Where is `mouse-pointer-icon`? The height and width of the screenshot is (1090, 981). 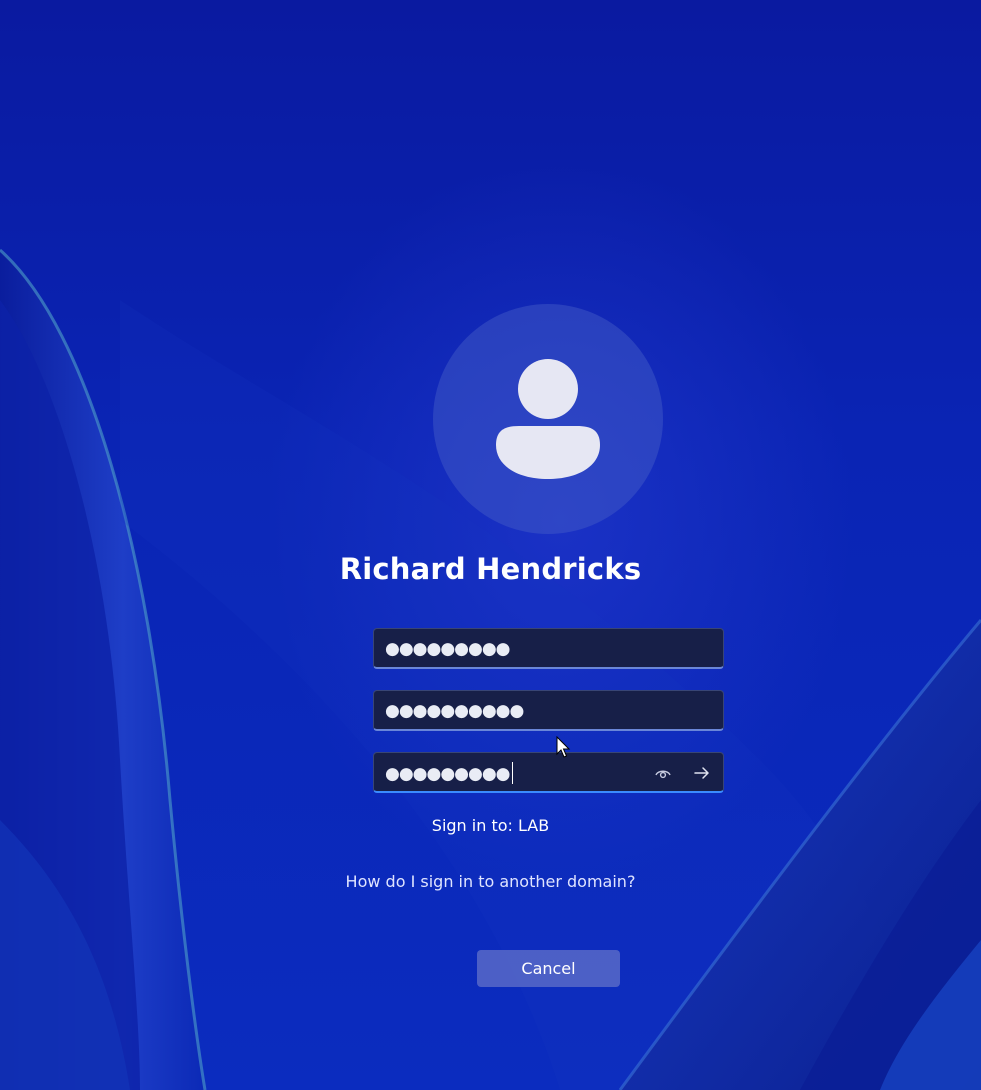 mouse-pointer-icon is located at coordinates (563, 747).